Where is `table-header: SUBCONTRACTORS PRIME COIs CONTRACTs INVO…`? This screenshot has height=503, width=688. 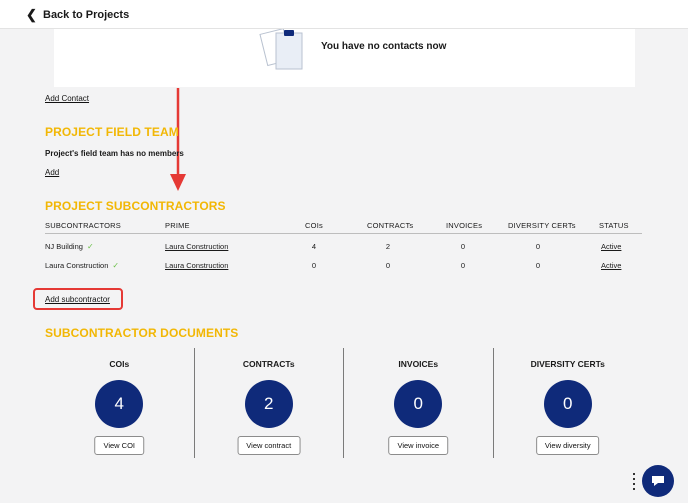 table-header: SUBCONTRACTORS PRIME COIs CONTRACTs INVO… is located at coordinates (343, 226).